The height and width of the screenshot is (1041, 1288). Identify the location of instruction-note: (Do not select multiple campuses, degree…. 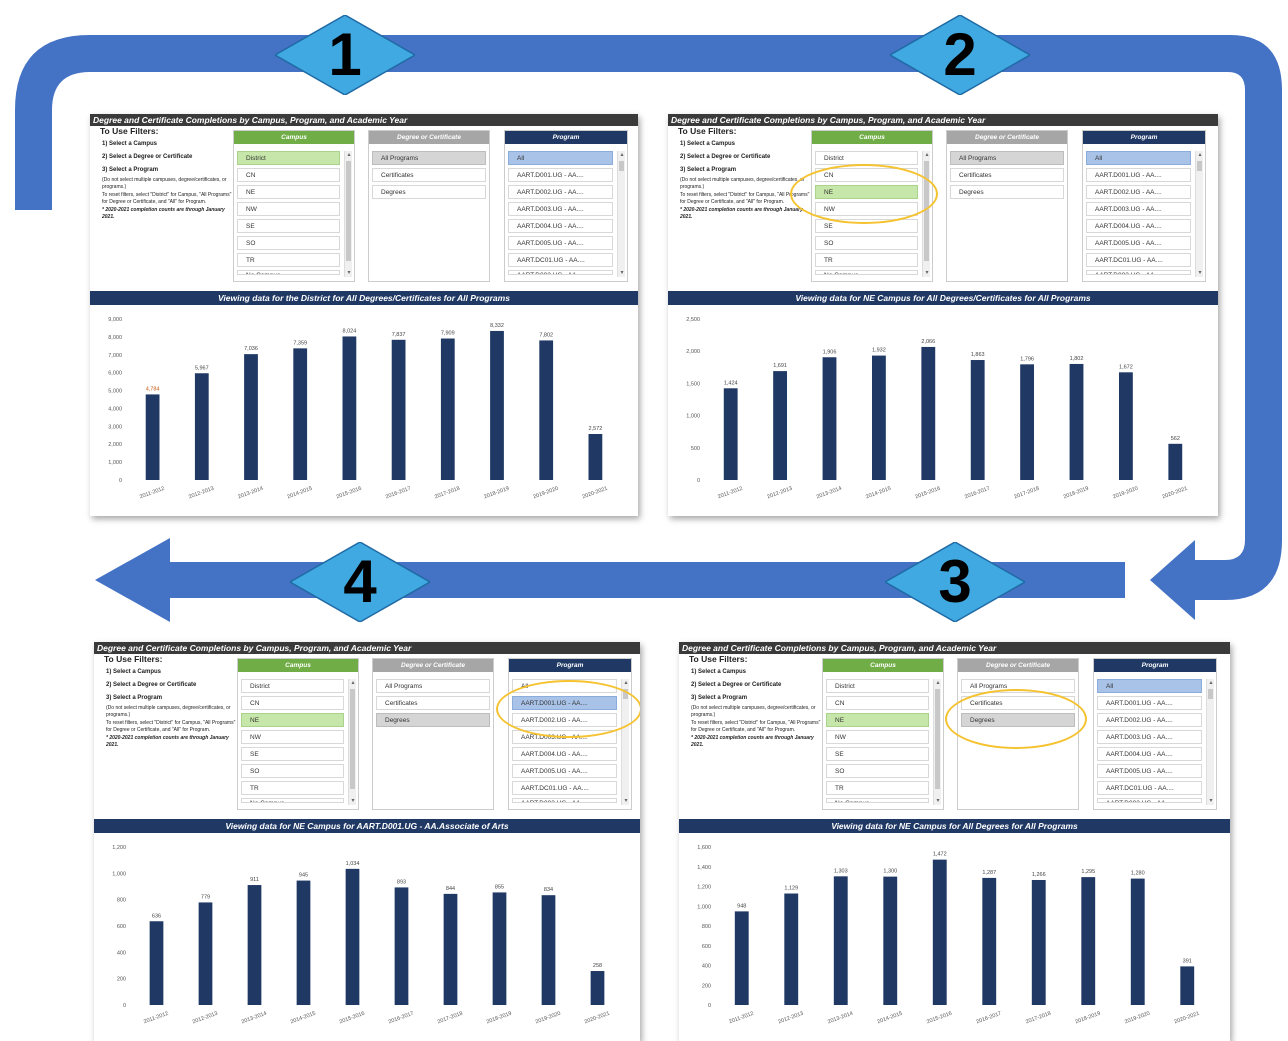
(168, 711).